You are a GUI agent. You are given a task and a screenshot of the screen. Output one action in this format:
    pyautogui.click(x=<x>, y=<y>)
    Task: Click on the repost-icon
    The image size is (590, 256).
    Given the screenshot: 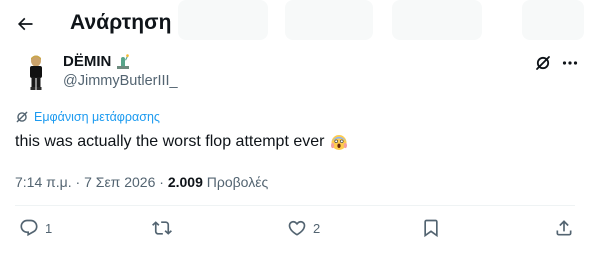 What is the action you would take?
    pyautogui.click(x=162, y=228)
    